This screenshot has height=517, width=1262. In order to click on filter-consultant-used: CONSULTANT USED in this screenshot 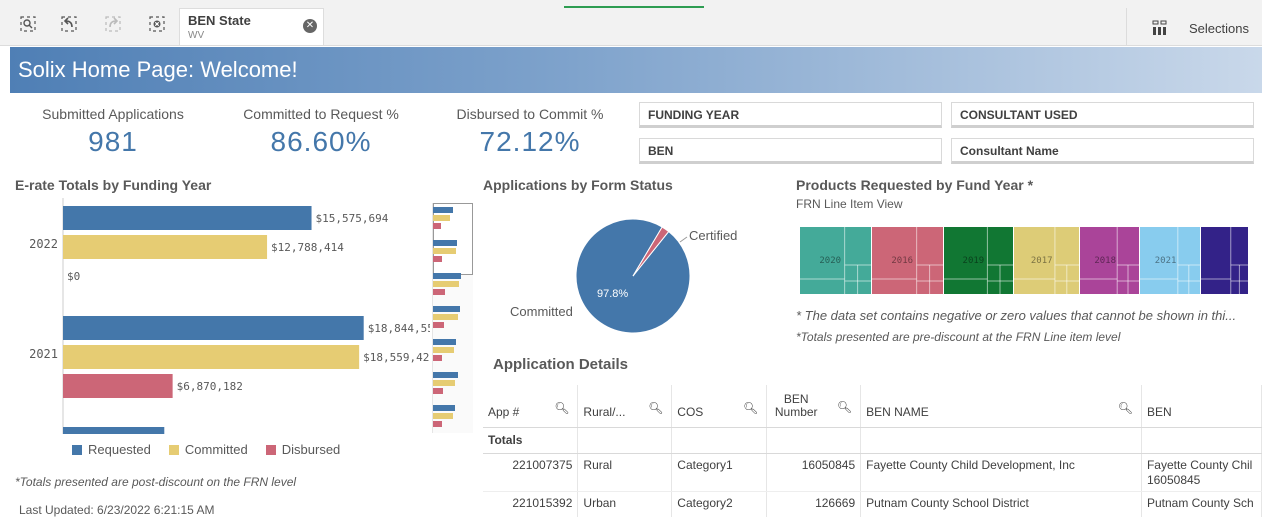, I will do `click(1102, 115)`.